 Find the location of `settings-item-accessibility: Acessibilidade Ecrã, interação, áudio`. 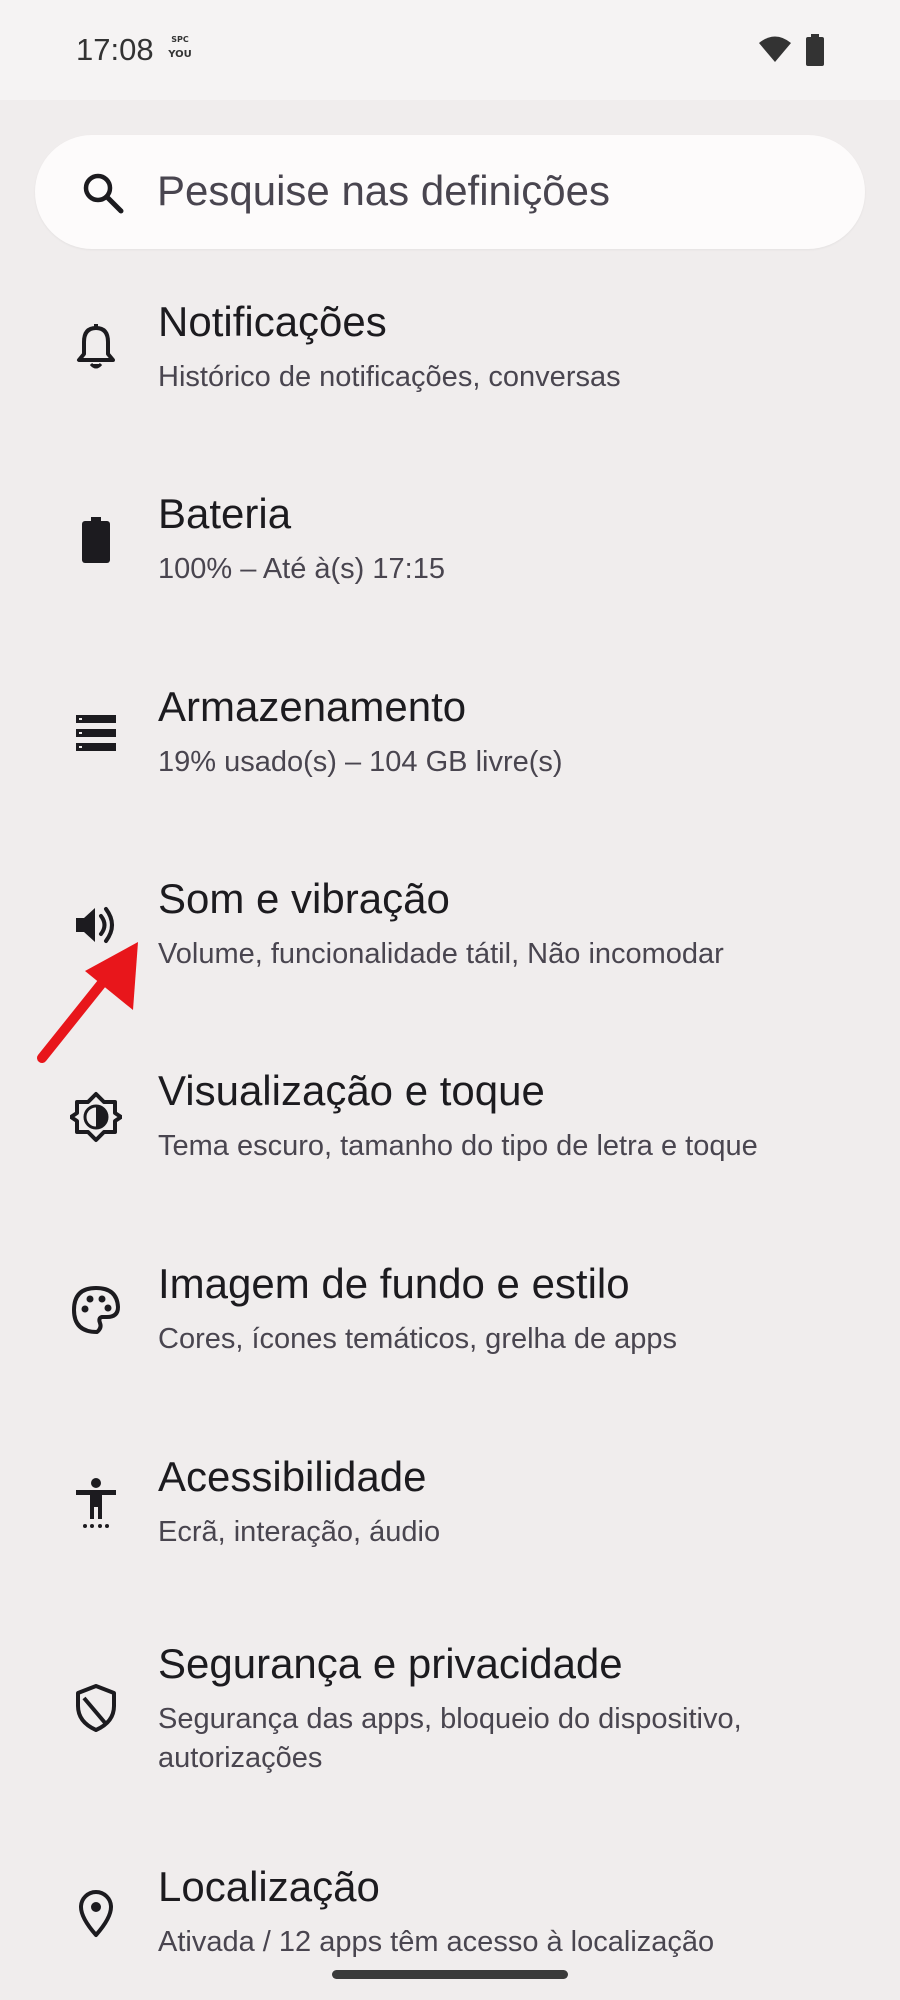

settings-item-accessibility: Acessibilidade Ecrã, interação, áudio is located at coordinates (450, 1513).